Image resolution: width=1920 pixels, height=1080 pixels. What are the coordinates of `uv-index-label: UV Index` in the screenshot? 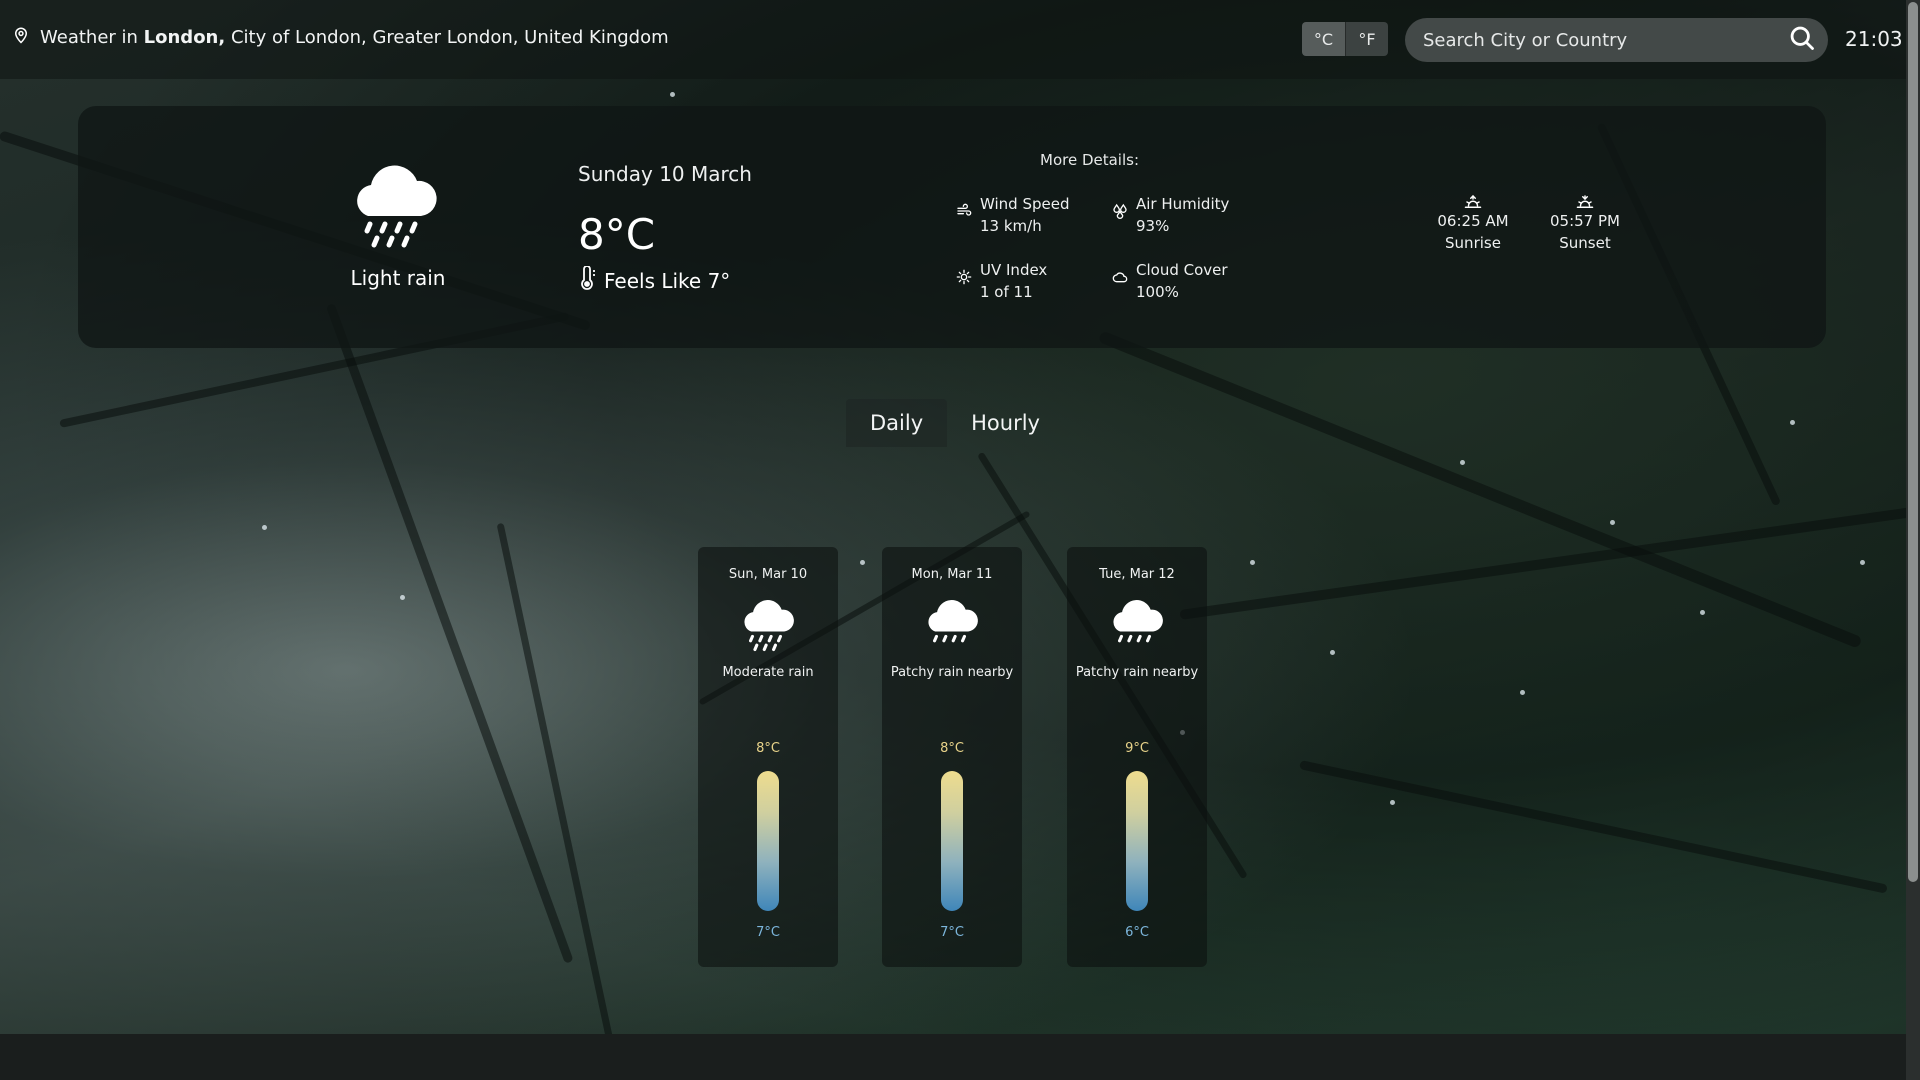 It's located at (1014, 270).